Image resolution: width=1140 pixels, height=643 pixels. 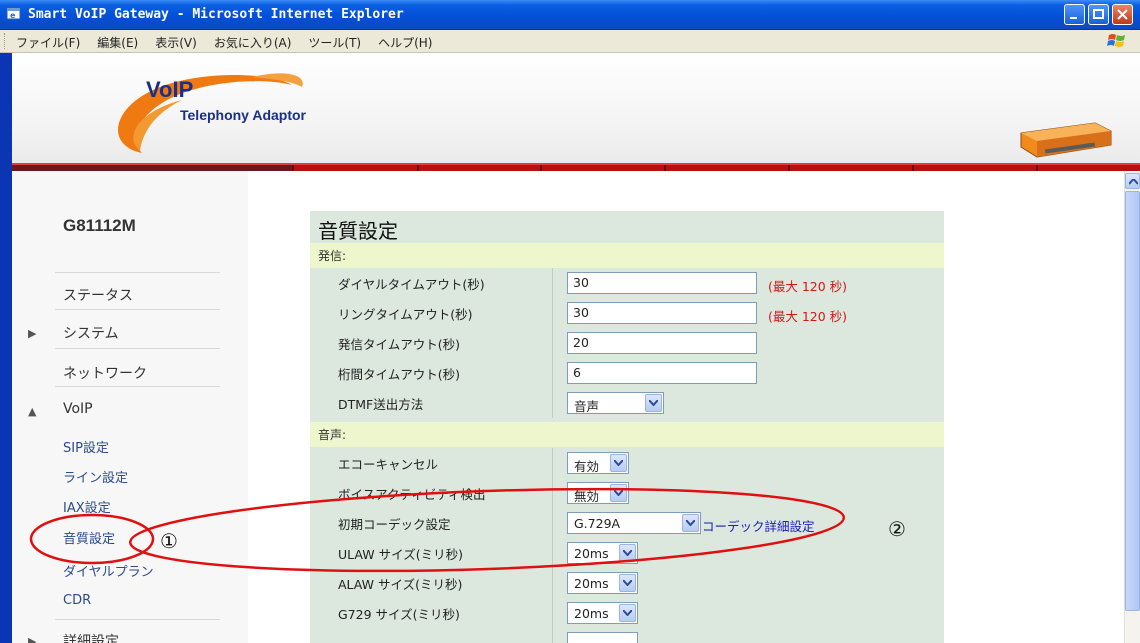 I want to click on setting-row: エコーキャンセル 有効, so click(x=627, y=463).